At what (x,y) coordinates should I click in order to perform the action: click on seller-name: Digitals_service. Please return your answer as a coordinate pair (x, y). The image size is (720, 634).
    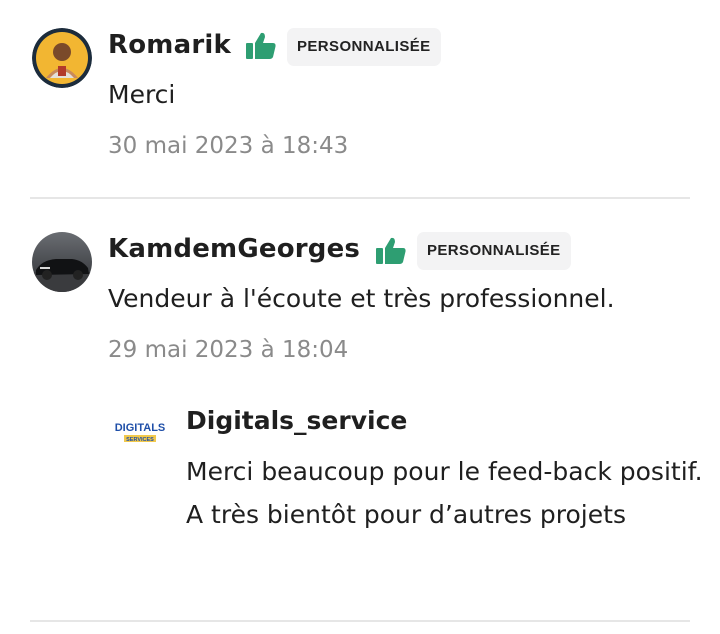
    Looking at the image, I should click on (296, 420).